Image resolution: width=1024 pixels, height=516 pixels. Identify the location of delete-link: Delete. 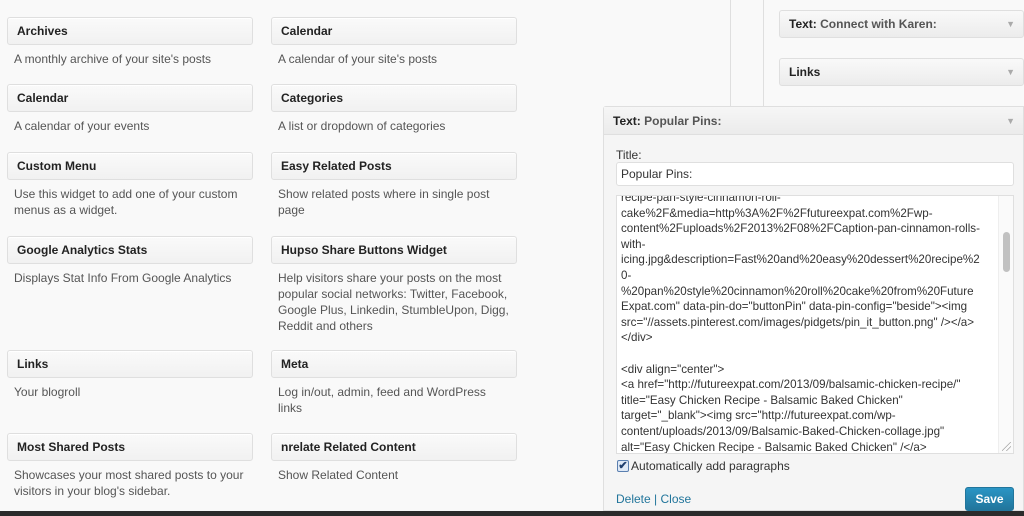
(633, 499).